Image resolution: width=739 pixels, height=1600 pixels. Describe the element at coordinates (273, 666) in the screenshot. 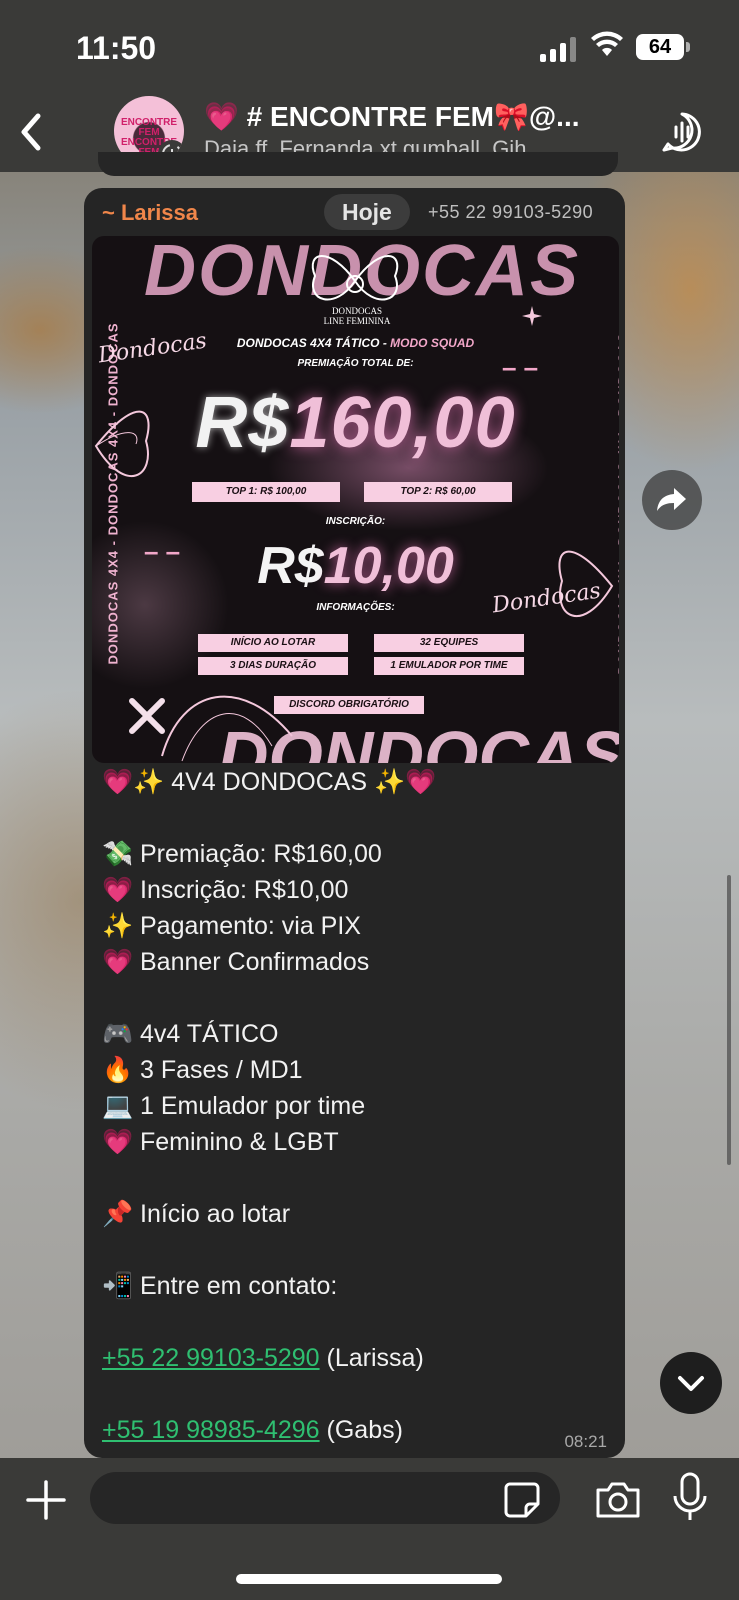

I see `banner-info-item: 3 DIAS DURAÇÃO` at that location.